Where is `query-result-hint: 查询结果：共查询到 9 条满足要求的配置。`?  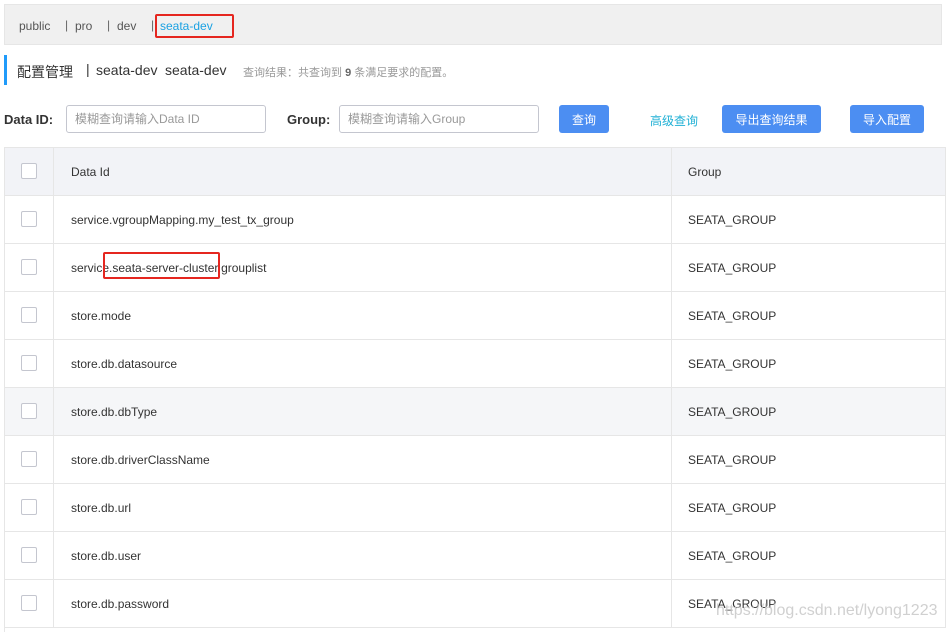 query-result-hint: 查询结果：共查询到 9 条满足要求的配置。 is located at coordinates (348, 72).